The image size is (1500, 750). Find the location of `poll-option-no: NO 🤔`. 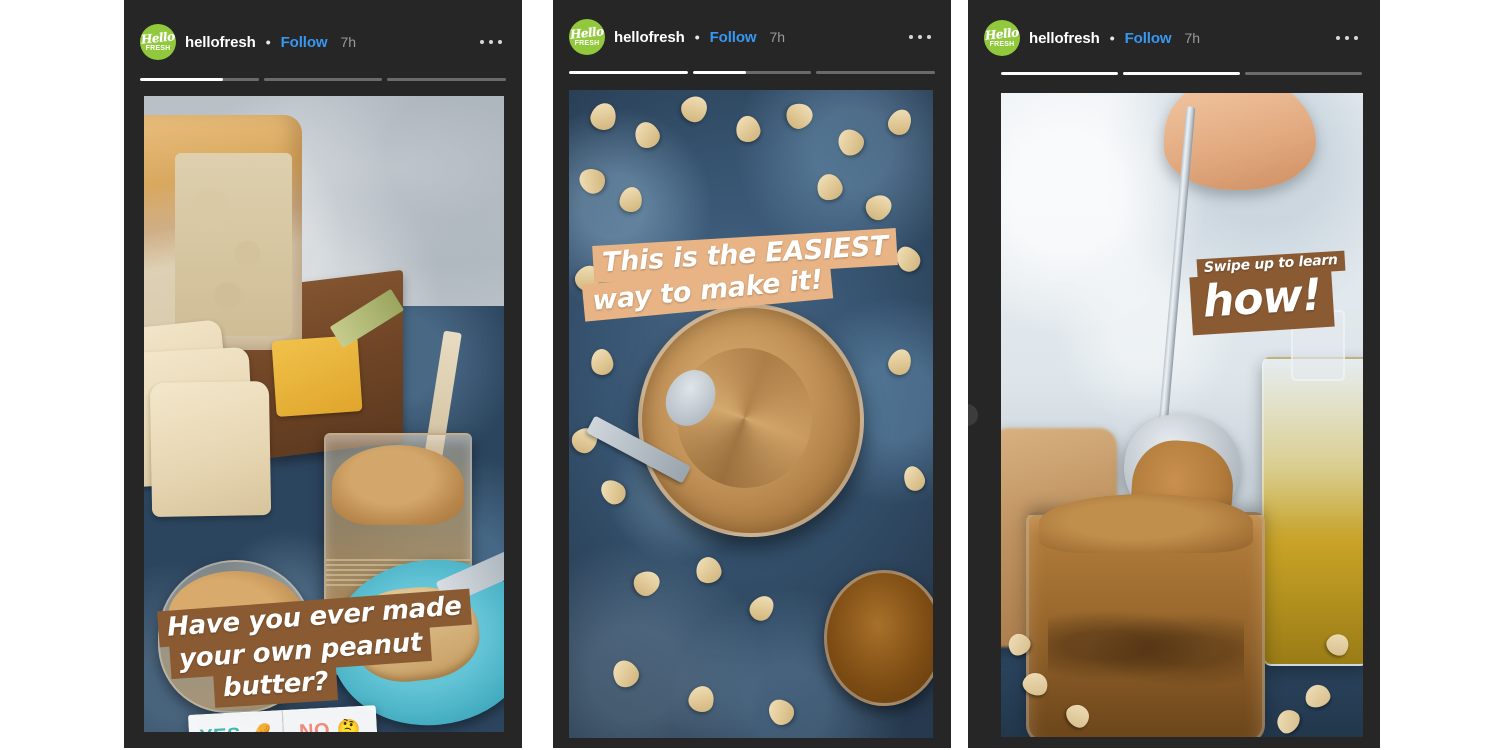

poll-option-no: NO 🤔 is located at coordinates (330, 718).